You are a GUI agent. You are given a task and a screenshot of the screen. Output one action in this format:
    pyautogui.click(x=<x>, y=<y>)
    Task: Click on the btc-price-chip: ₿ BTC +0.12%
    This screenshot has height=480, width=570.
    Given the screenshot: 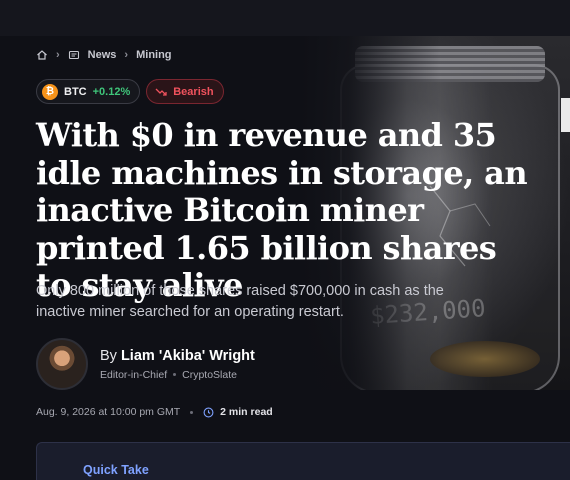 What is the action you would take?
    pyautogui.click(x=88, y=91)
    